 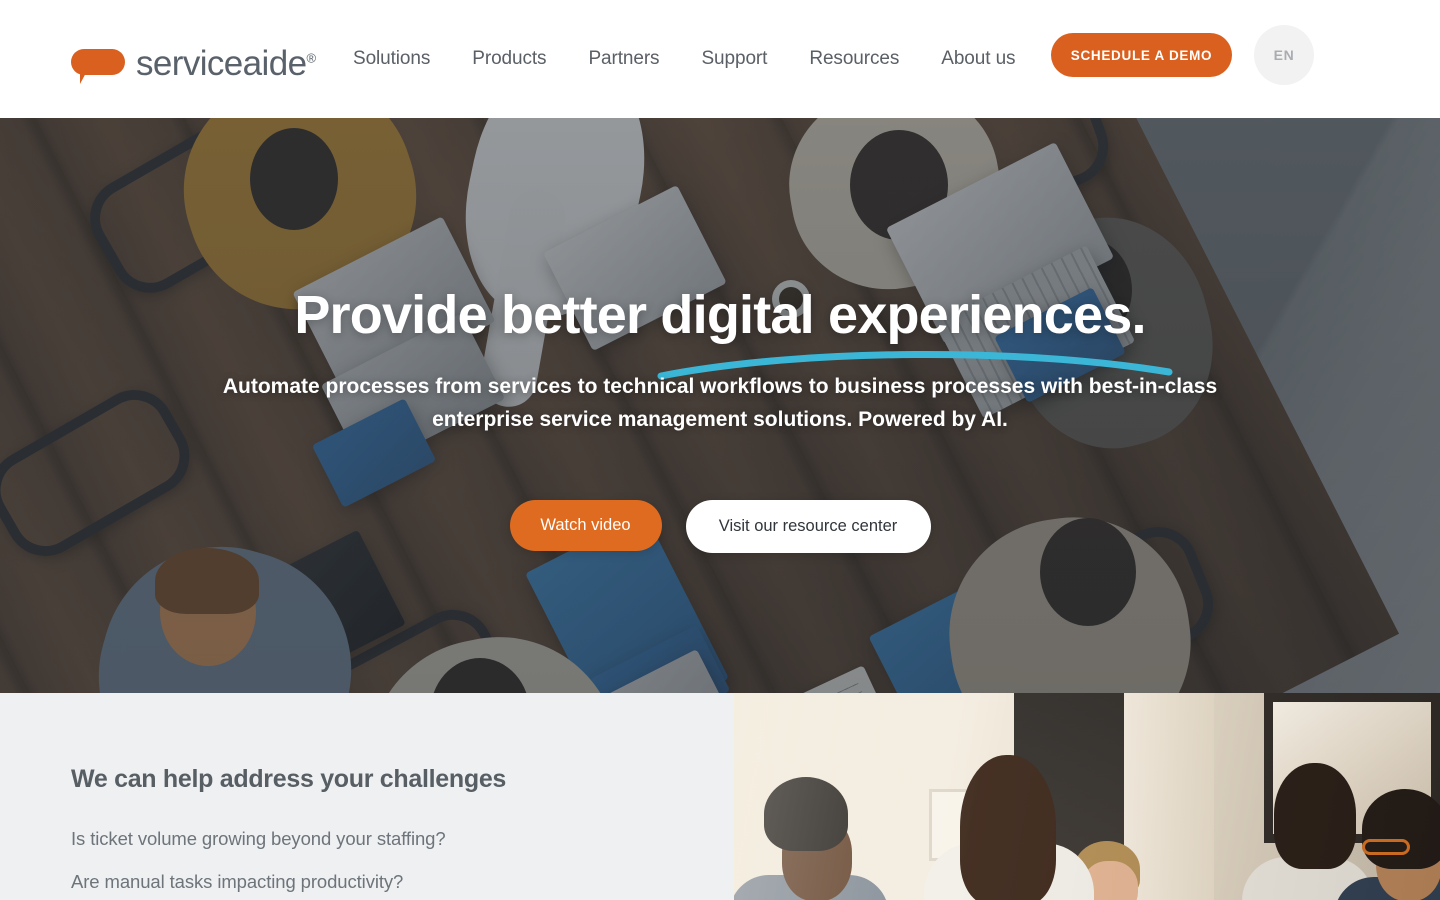 What do you see at coordinates (854, 59) in the screenshot?
I see `nav-item-resources: Resources` at bounding box center [854, 59].